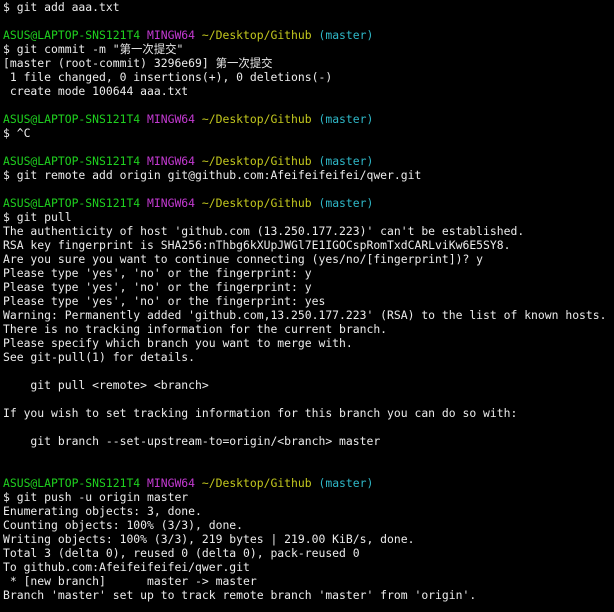 This screenshot has width=614, height=612. What do you see at coordinates (61, 7) in the screenshot?
I see `command-text: $ git add aaa.txt` at bounding box center [61, 7].